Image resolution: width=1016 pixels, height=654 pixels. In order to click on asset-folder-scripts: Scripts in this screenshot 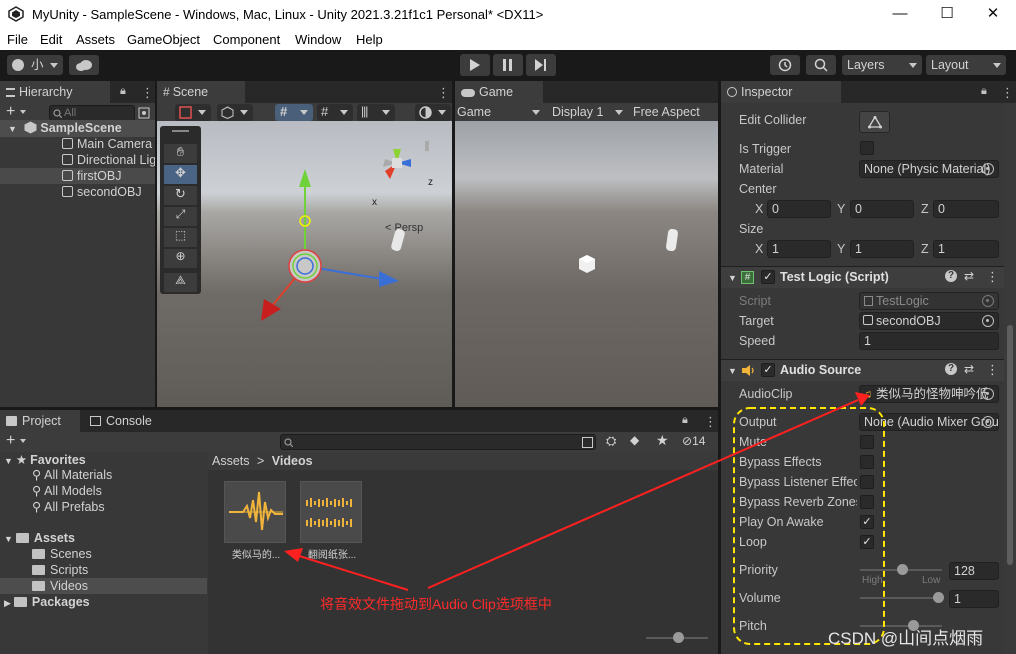, I will do `click(60, 570)`.